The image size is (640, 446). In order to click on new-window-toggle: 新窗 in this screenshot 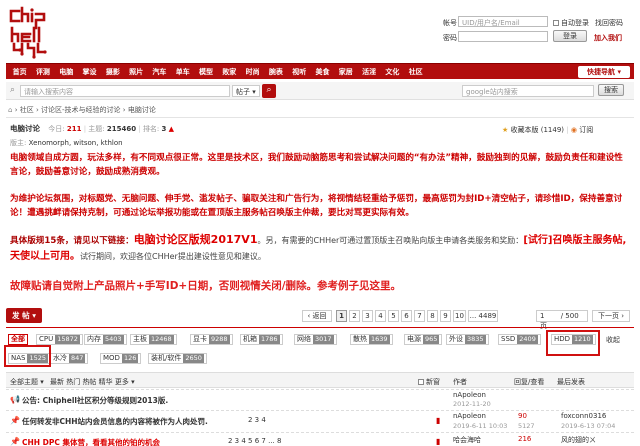, I will do `click(429, 382)`.